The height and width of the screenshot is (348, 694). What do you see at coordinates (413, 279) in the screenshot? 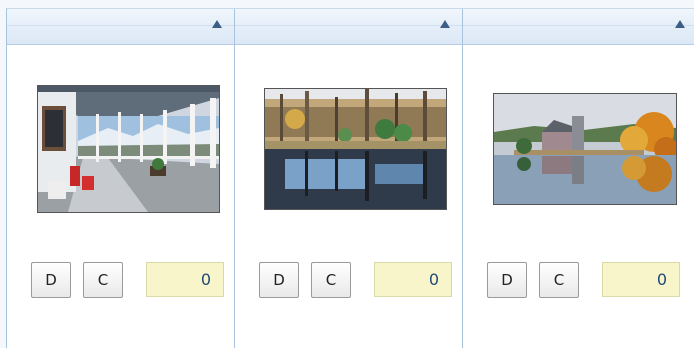
I see `count-field-2: 0` at bounding box center [413, 279].